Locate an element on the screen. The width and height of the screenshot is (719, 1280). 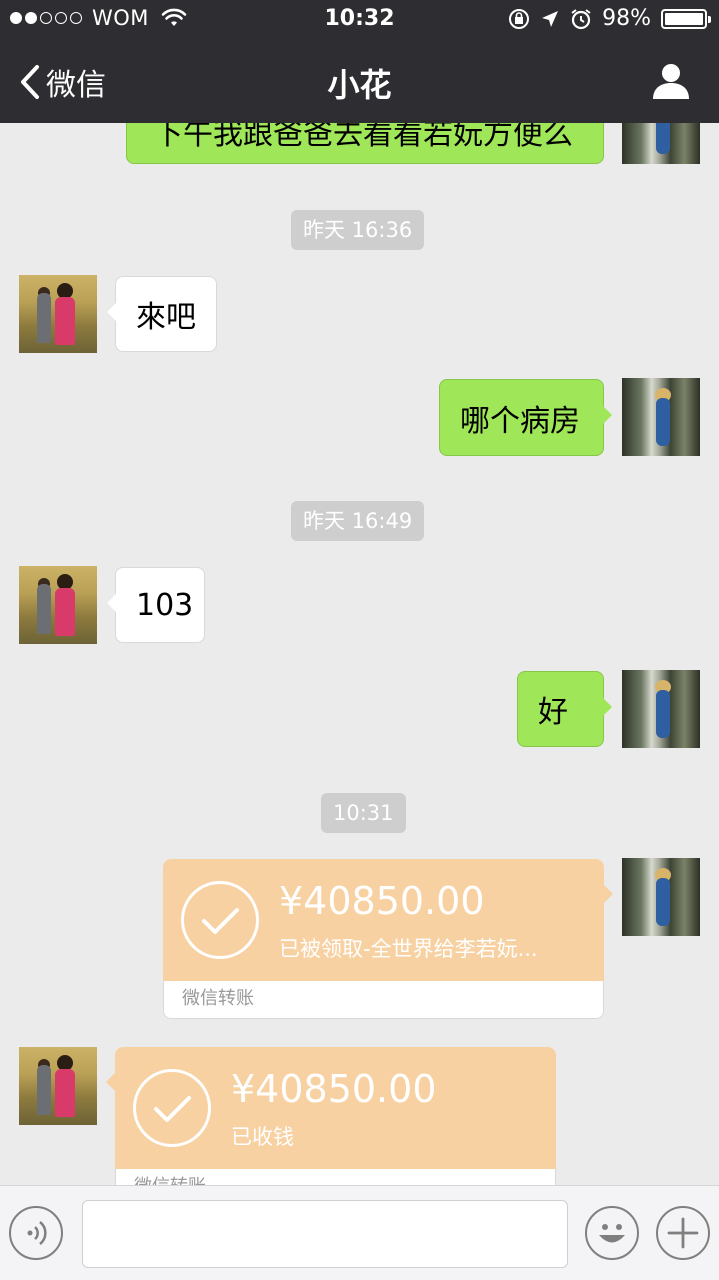
top-bar: WOM 10:32 98% 微信 小花 is located at coordinates (359, 61).